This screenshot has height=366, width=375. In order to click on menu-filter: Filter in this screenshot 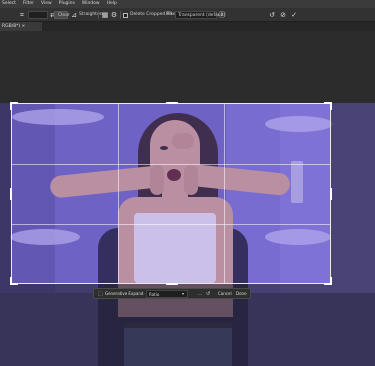, I will do `click(28, 4)`.